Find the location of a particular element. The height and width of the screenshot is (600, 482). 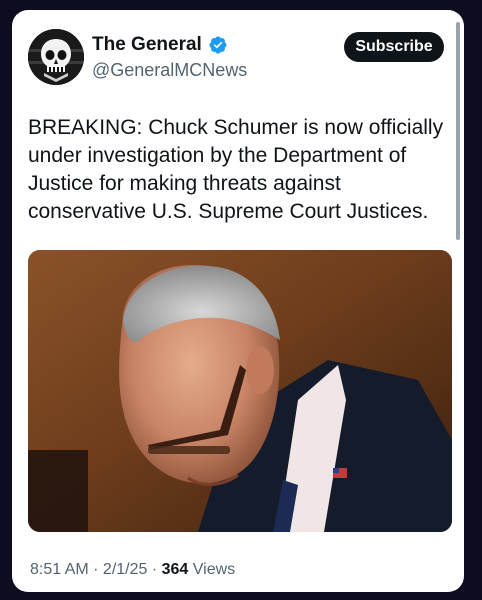

tweet-date: 2/1/25 is located at coordinates (125, 569).